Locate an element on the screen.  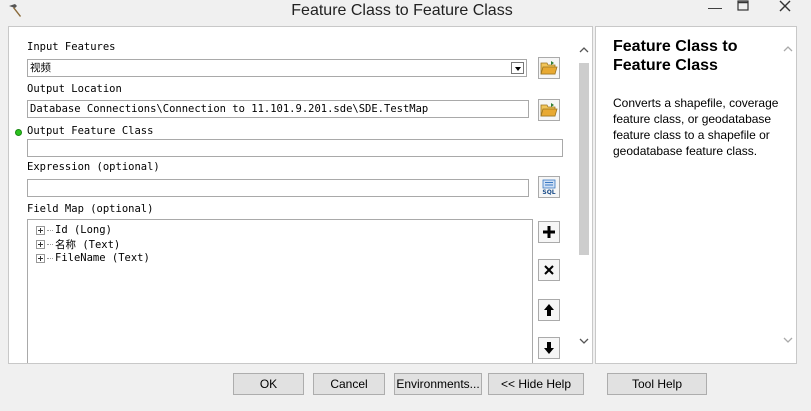
cancel-button: Cancel is located at coordinates (349, 384).